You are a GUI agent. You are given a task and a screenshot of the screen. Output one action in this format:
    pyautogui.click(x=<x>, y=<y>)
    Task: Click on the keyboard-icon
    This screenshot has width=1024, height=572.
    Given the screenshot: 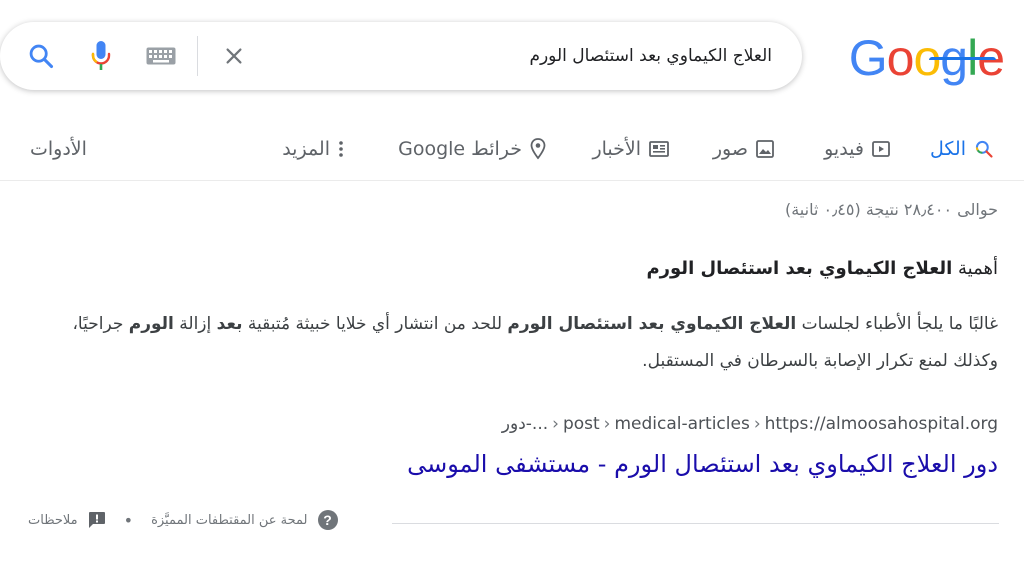 What is the action you would take?
    pyautogui.click(x=161, y=56)
    